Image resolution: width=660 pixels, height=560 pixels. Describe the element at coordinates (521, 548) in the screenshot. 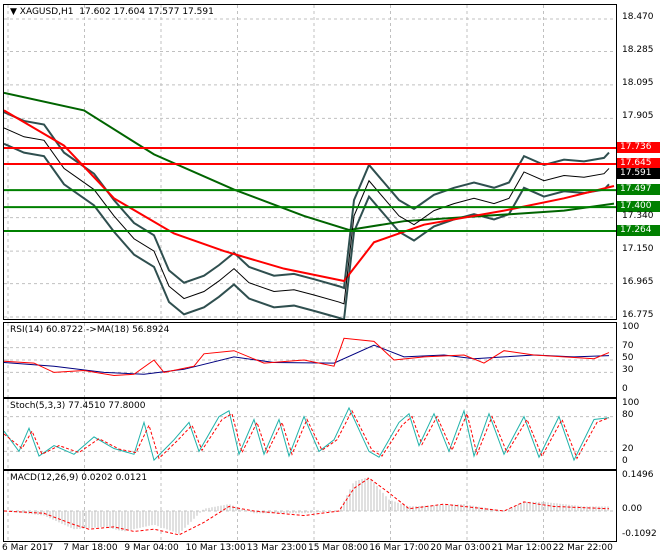

I see `time-axis-label: 21 Mar 12:00` at that location.